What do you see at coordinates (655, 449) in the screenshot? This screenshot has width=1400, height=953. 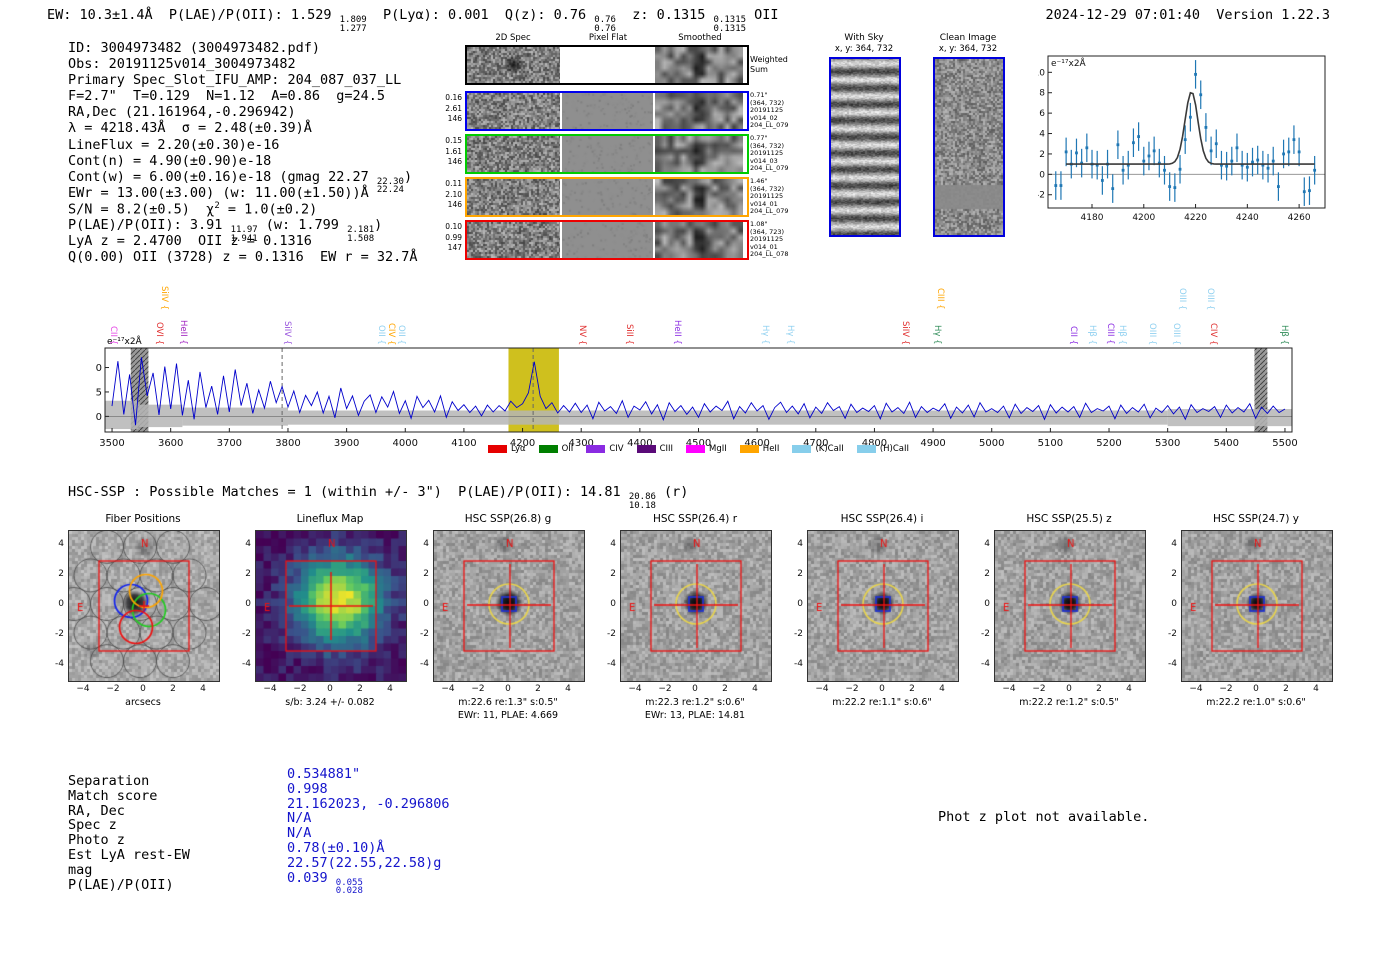 I see `legend-item-CIII: CIII` at bounding box center [655, 449].